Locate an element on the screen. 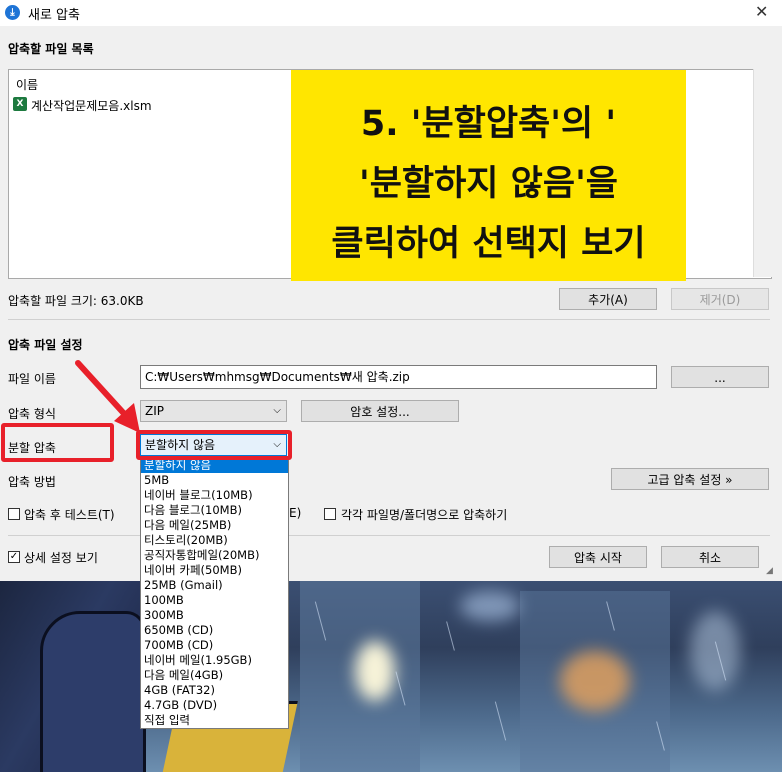 This screenshot has height=772, width=782. add-button: 추가(A) is located at coordinates (608, 299).